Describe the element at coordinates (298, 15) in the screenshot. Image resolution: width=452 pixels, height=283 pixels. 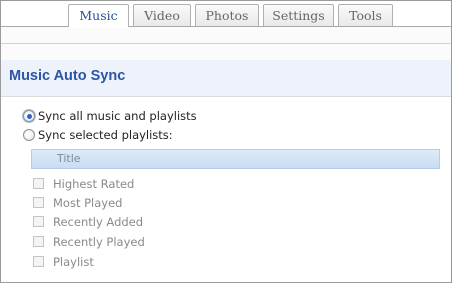
I see `tab-settings: Settings` at that location.